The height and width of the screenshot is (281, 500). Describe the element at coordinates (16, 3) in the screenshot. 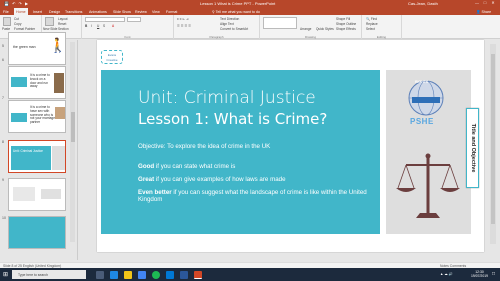

I see `quick-access-toolbar: 💾 ↶ ↷ ▶` at that location.